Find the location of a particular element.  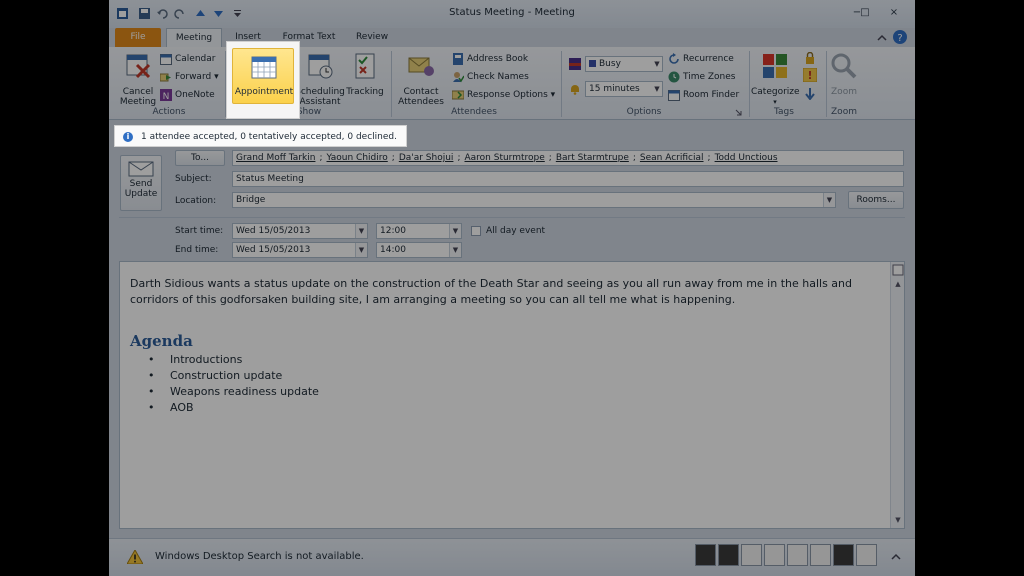

subject-label: Subject: is located at coordinates (193, 179).